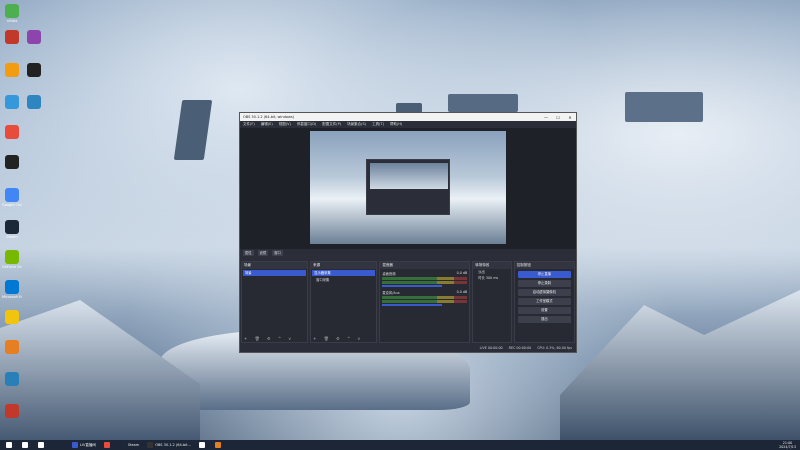 Image resolution: width=800 pixels, height=450 pixels. Describe the element at coordinates (12, 267) in the screenshot. I see `desktop-icon-label: GeForce Experience` at that location.